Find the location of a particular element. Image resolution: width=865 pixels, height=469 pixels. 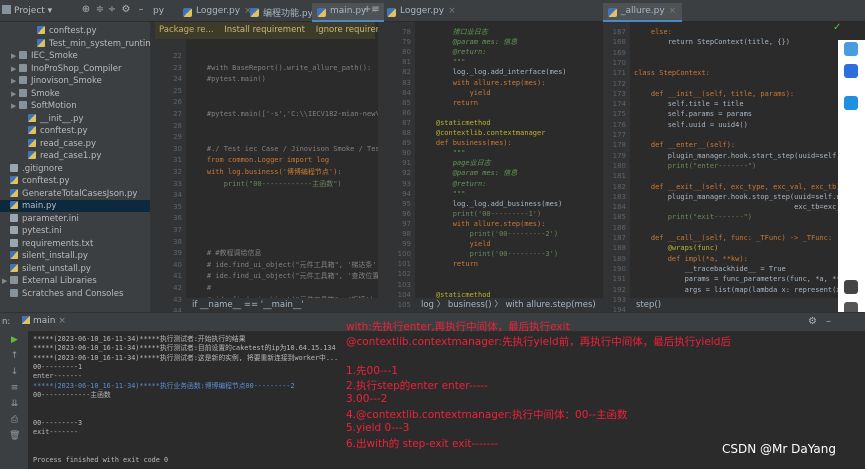

tab-logger-2: Logger.py × is located at coordinates (422, 12).